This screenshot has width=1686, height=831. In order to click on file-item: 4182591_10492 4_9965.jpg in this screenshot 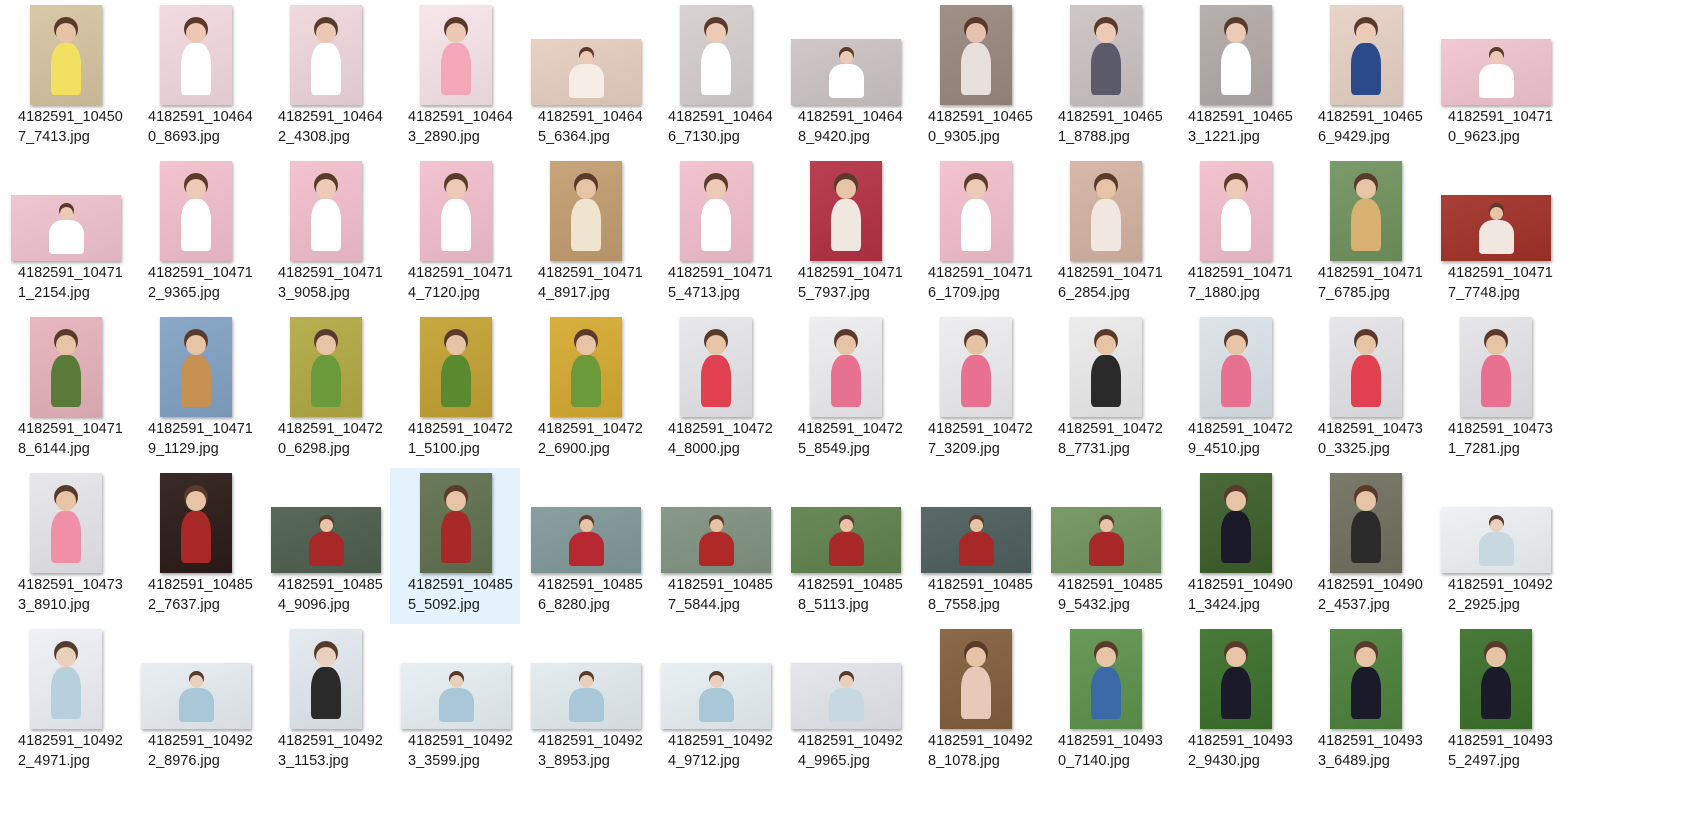, I will do `click(845, 702)`.